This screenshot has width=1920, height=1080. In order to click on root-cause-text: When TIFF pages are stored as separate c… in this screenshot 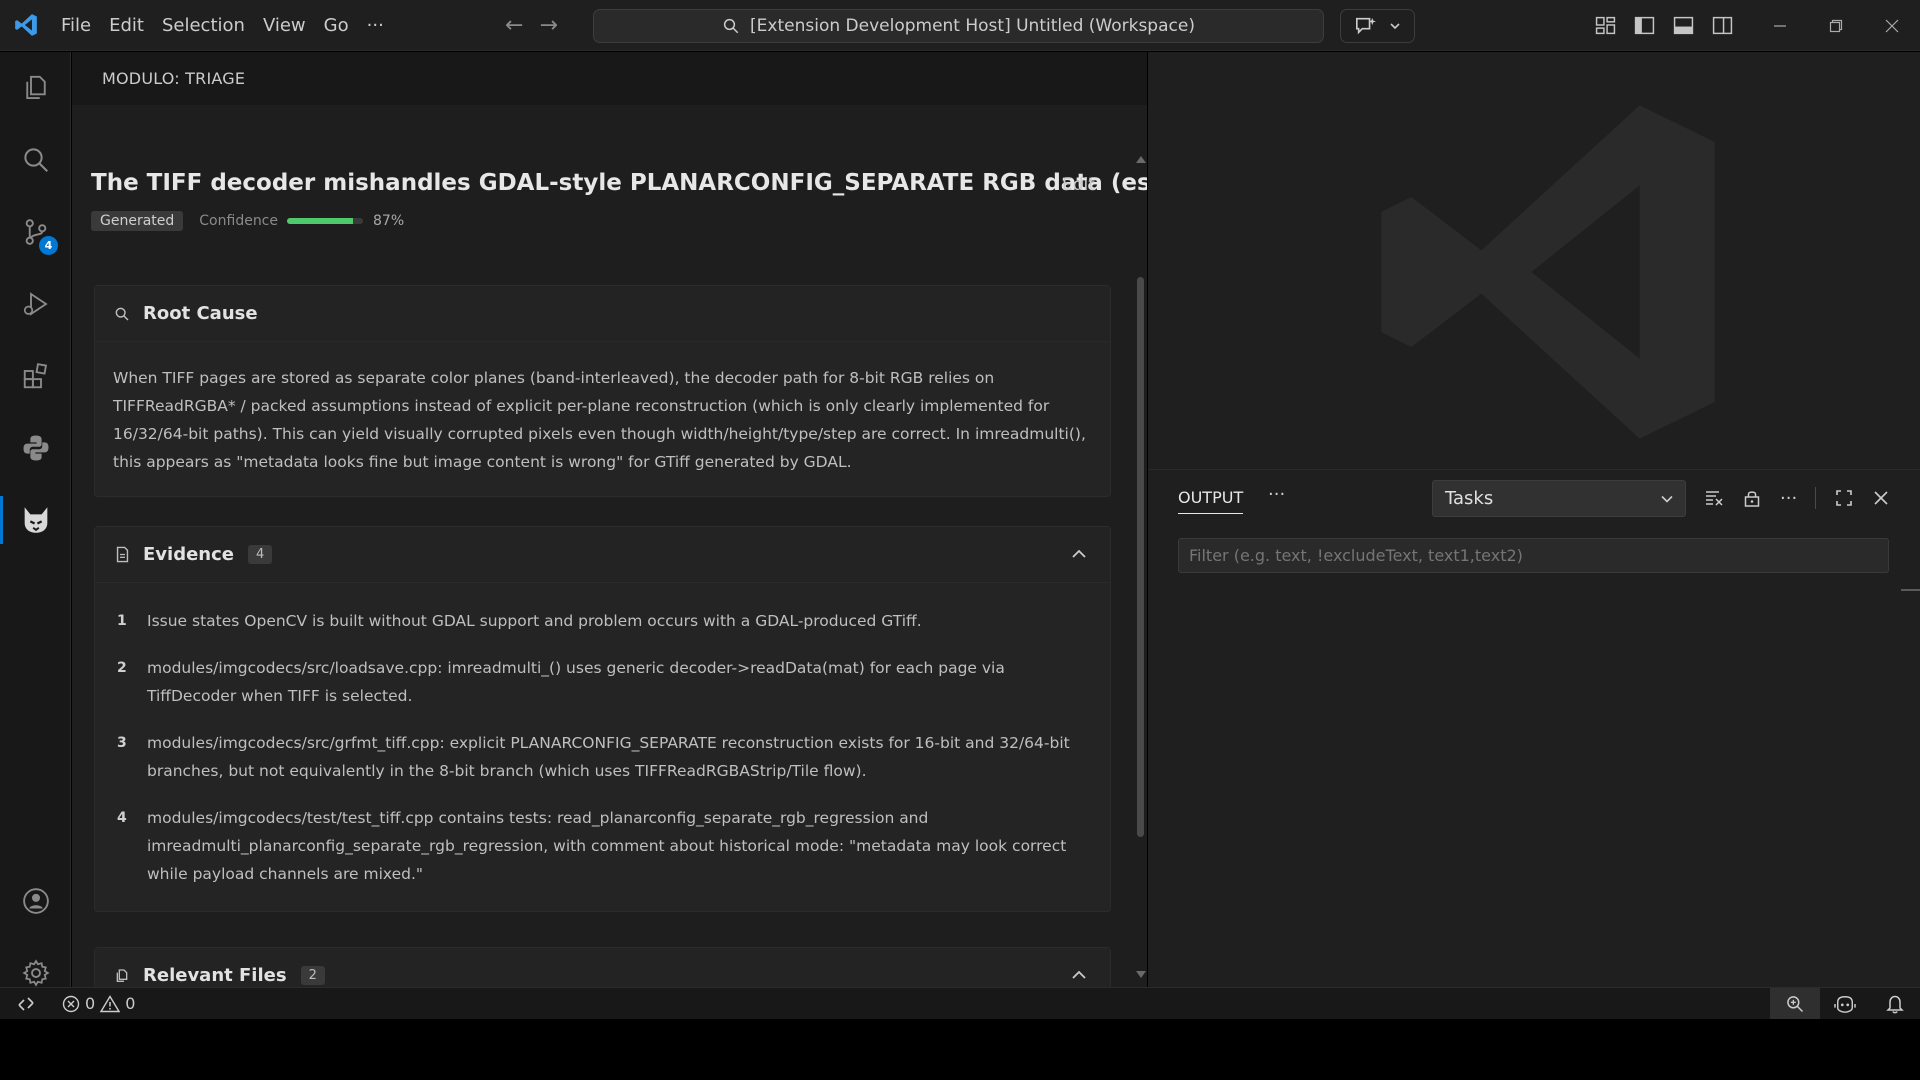, I will do `click(599, 420)`.